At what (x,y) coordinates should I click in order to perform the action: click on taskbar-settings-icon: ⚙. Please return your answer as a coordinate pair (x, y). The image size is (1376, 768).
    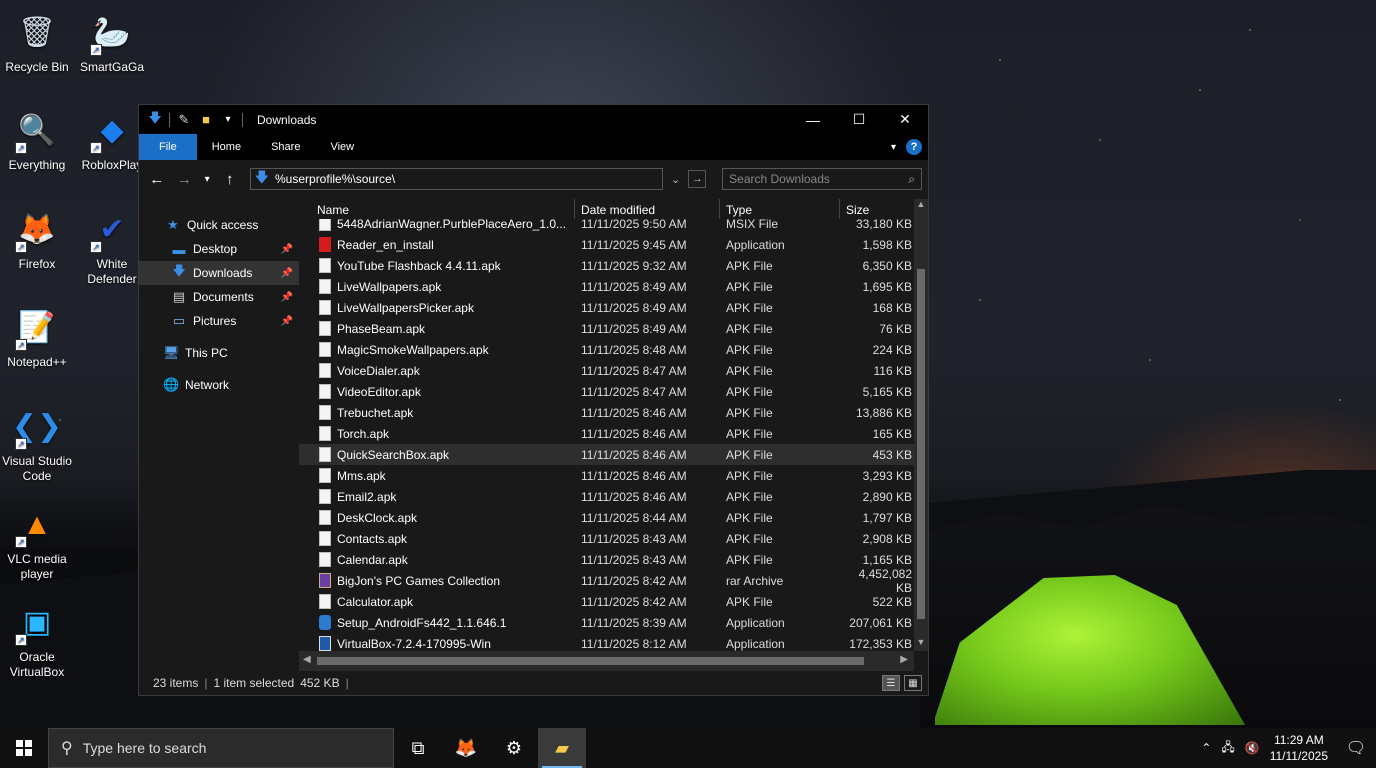
    Looking at the image, I should click on (514, 748).